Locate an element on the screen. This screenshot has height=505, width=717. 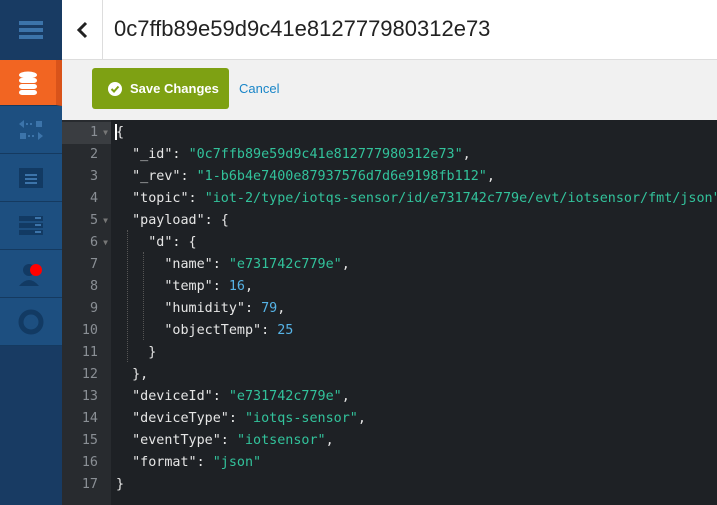
code-token: "eventType": is located at coordinates (176, 440).